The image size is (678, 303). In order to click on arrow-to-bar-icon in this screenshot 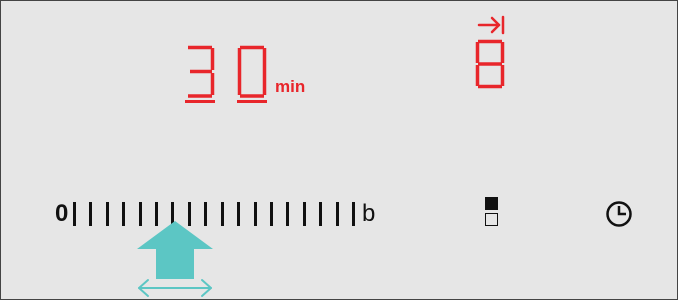, I will do `click(491, 25)`.